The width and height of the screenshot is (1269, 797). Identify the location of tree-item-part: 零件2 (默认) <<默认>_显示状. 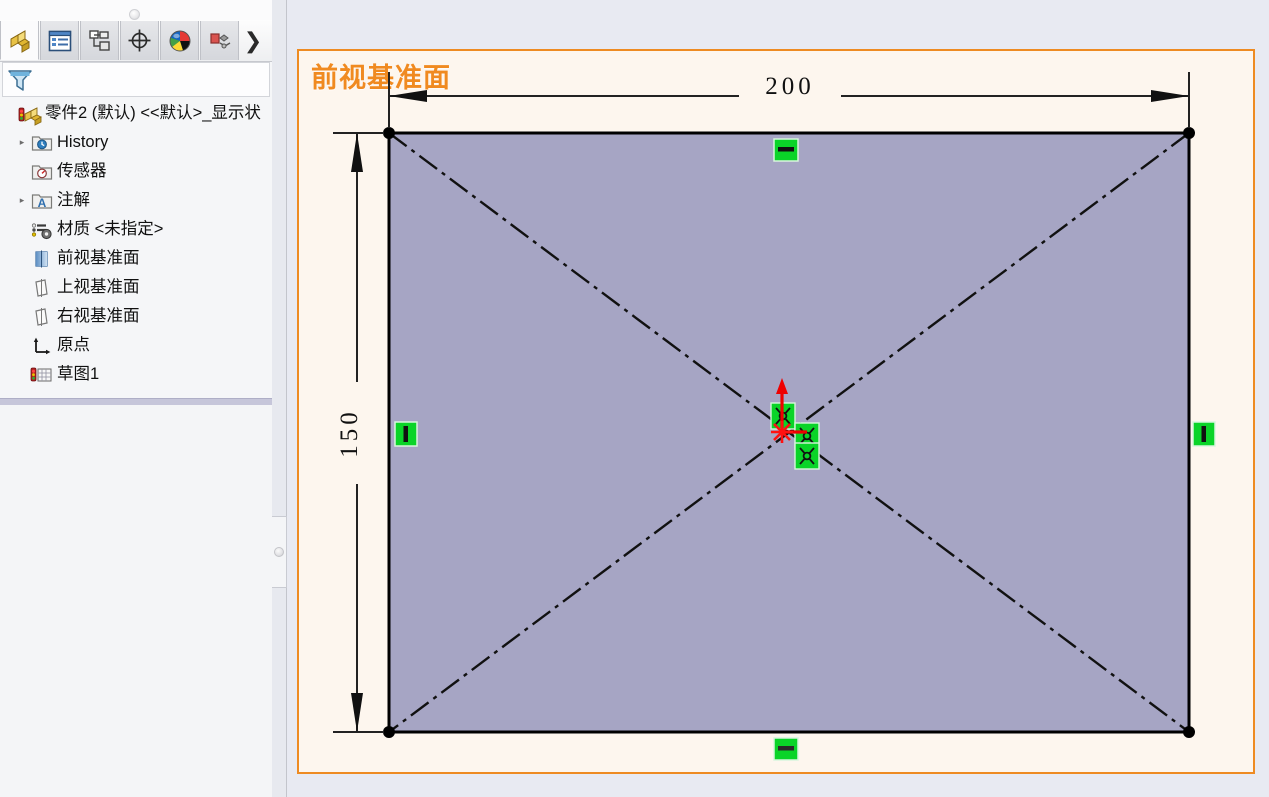
(136, 113).